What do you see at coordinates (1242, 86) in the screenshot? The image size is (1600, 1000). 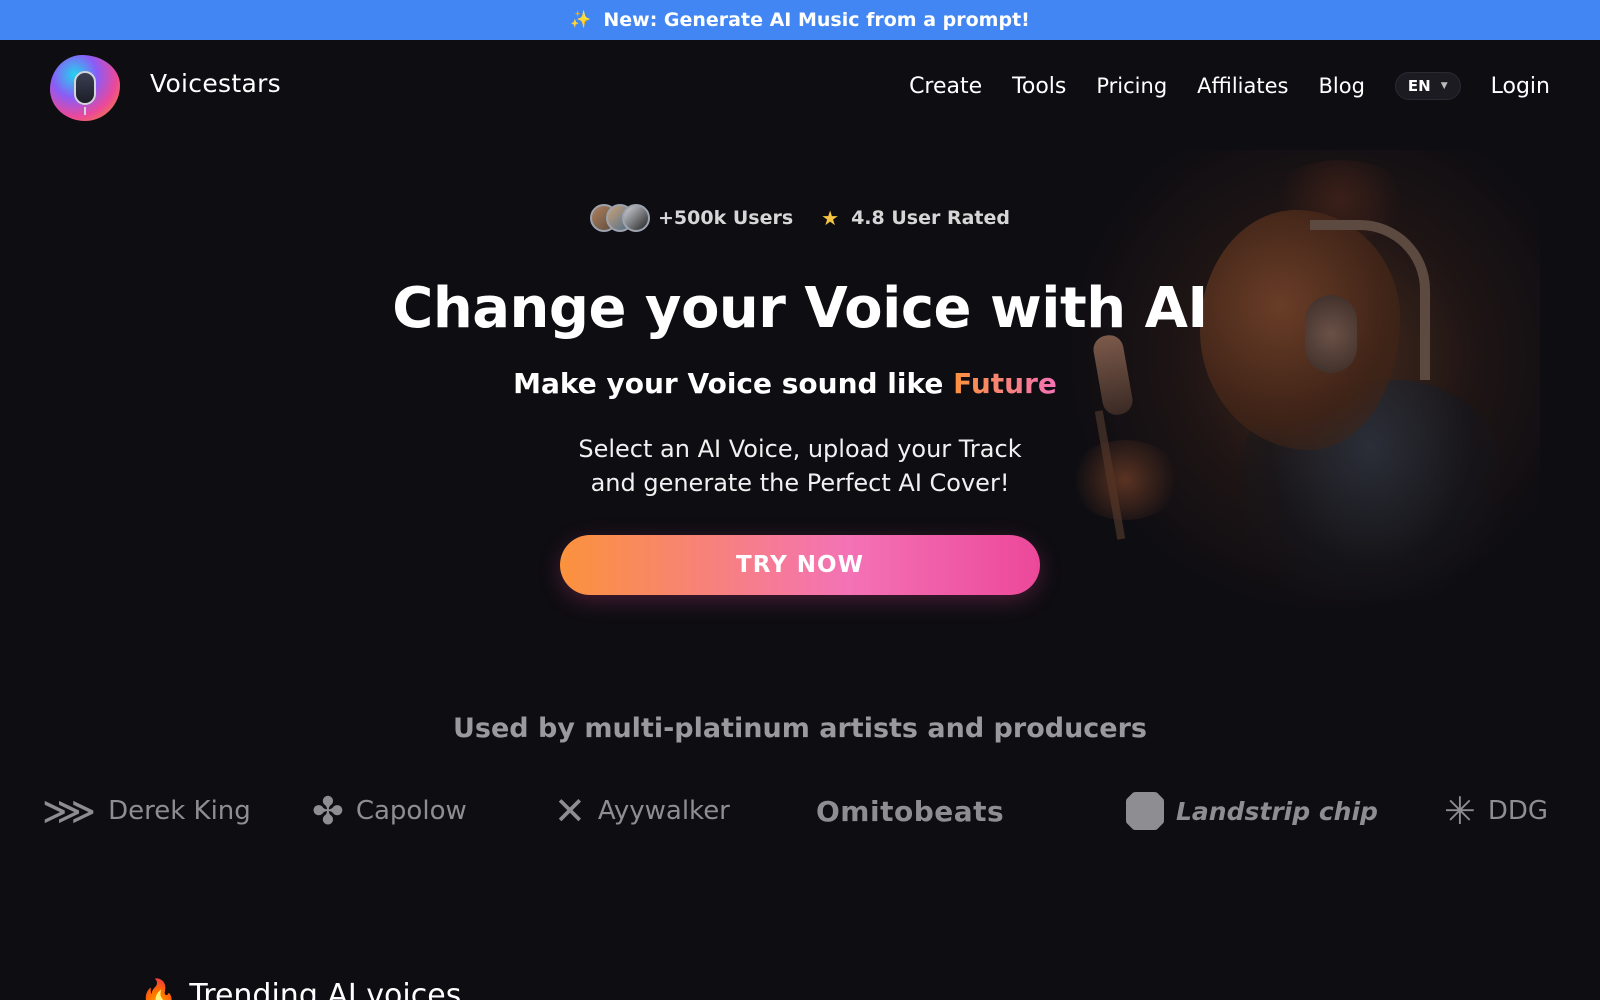 I see `nav-link-affiliates: Affiliates` at bounding box center [1242, 86].